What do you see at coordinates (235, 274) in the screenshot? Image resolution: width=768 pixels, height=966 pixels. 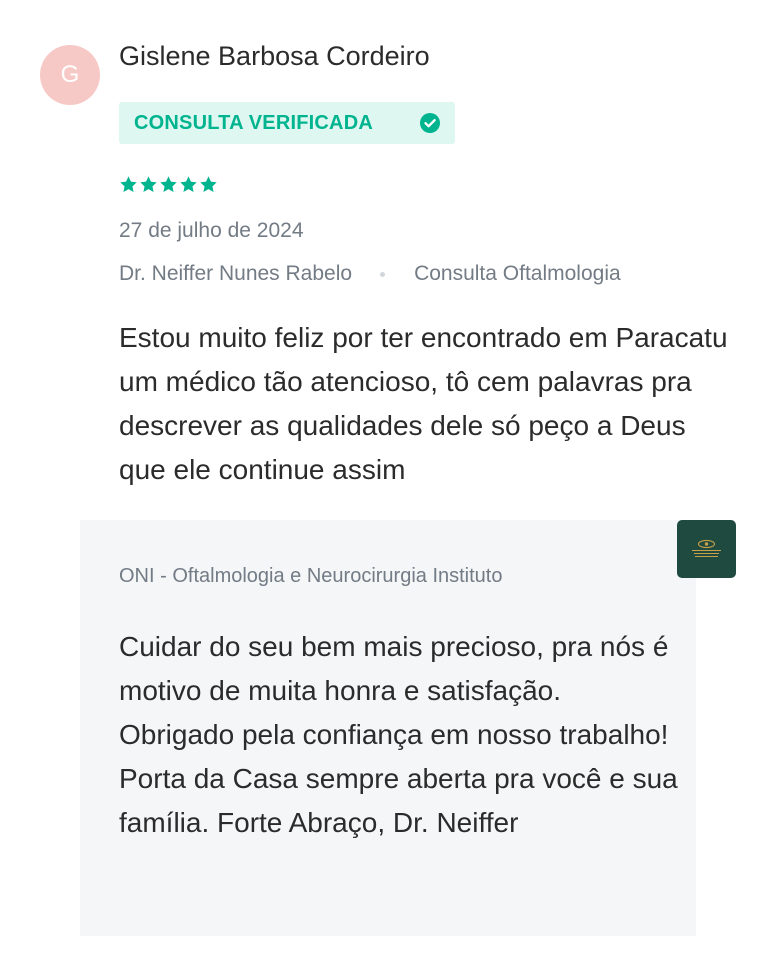 I see `doctor-name: Dr. Neiffer Nunes Rabelo` at bounding box center [235, 274].